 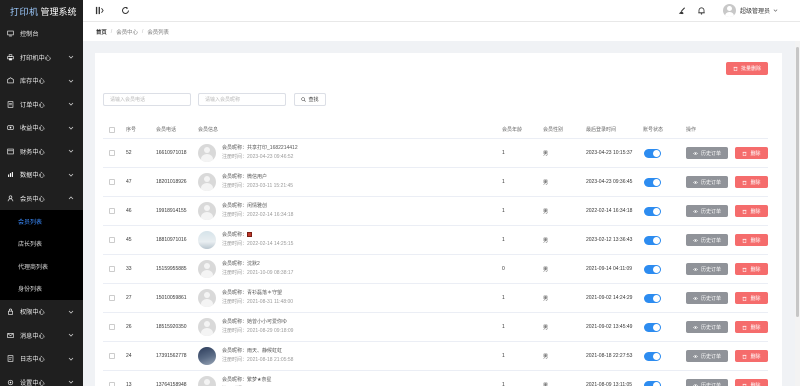 I want to click on sidebar-subitem: 店长列表, so click(x=41, y=243).